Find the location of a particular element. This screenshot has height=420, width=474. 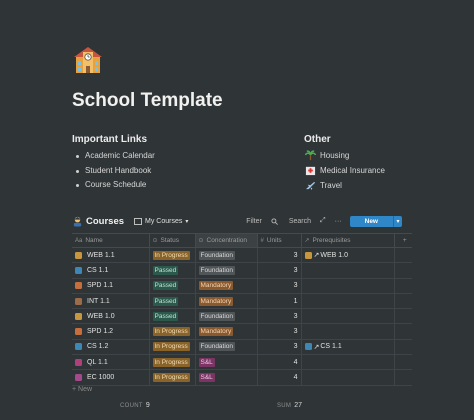

new-button: New ▾ is located at coordinates (375, 221).